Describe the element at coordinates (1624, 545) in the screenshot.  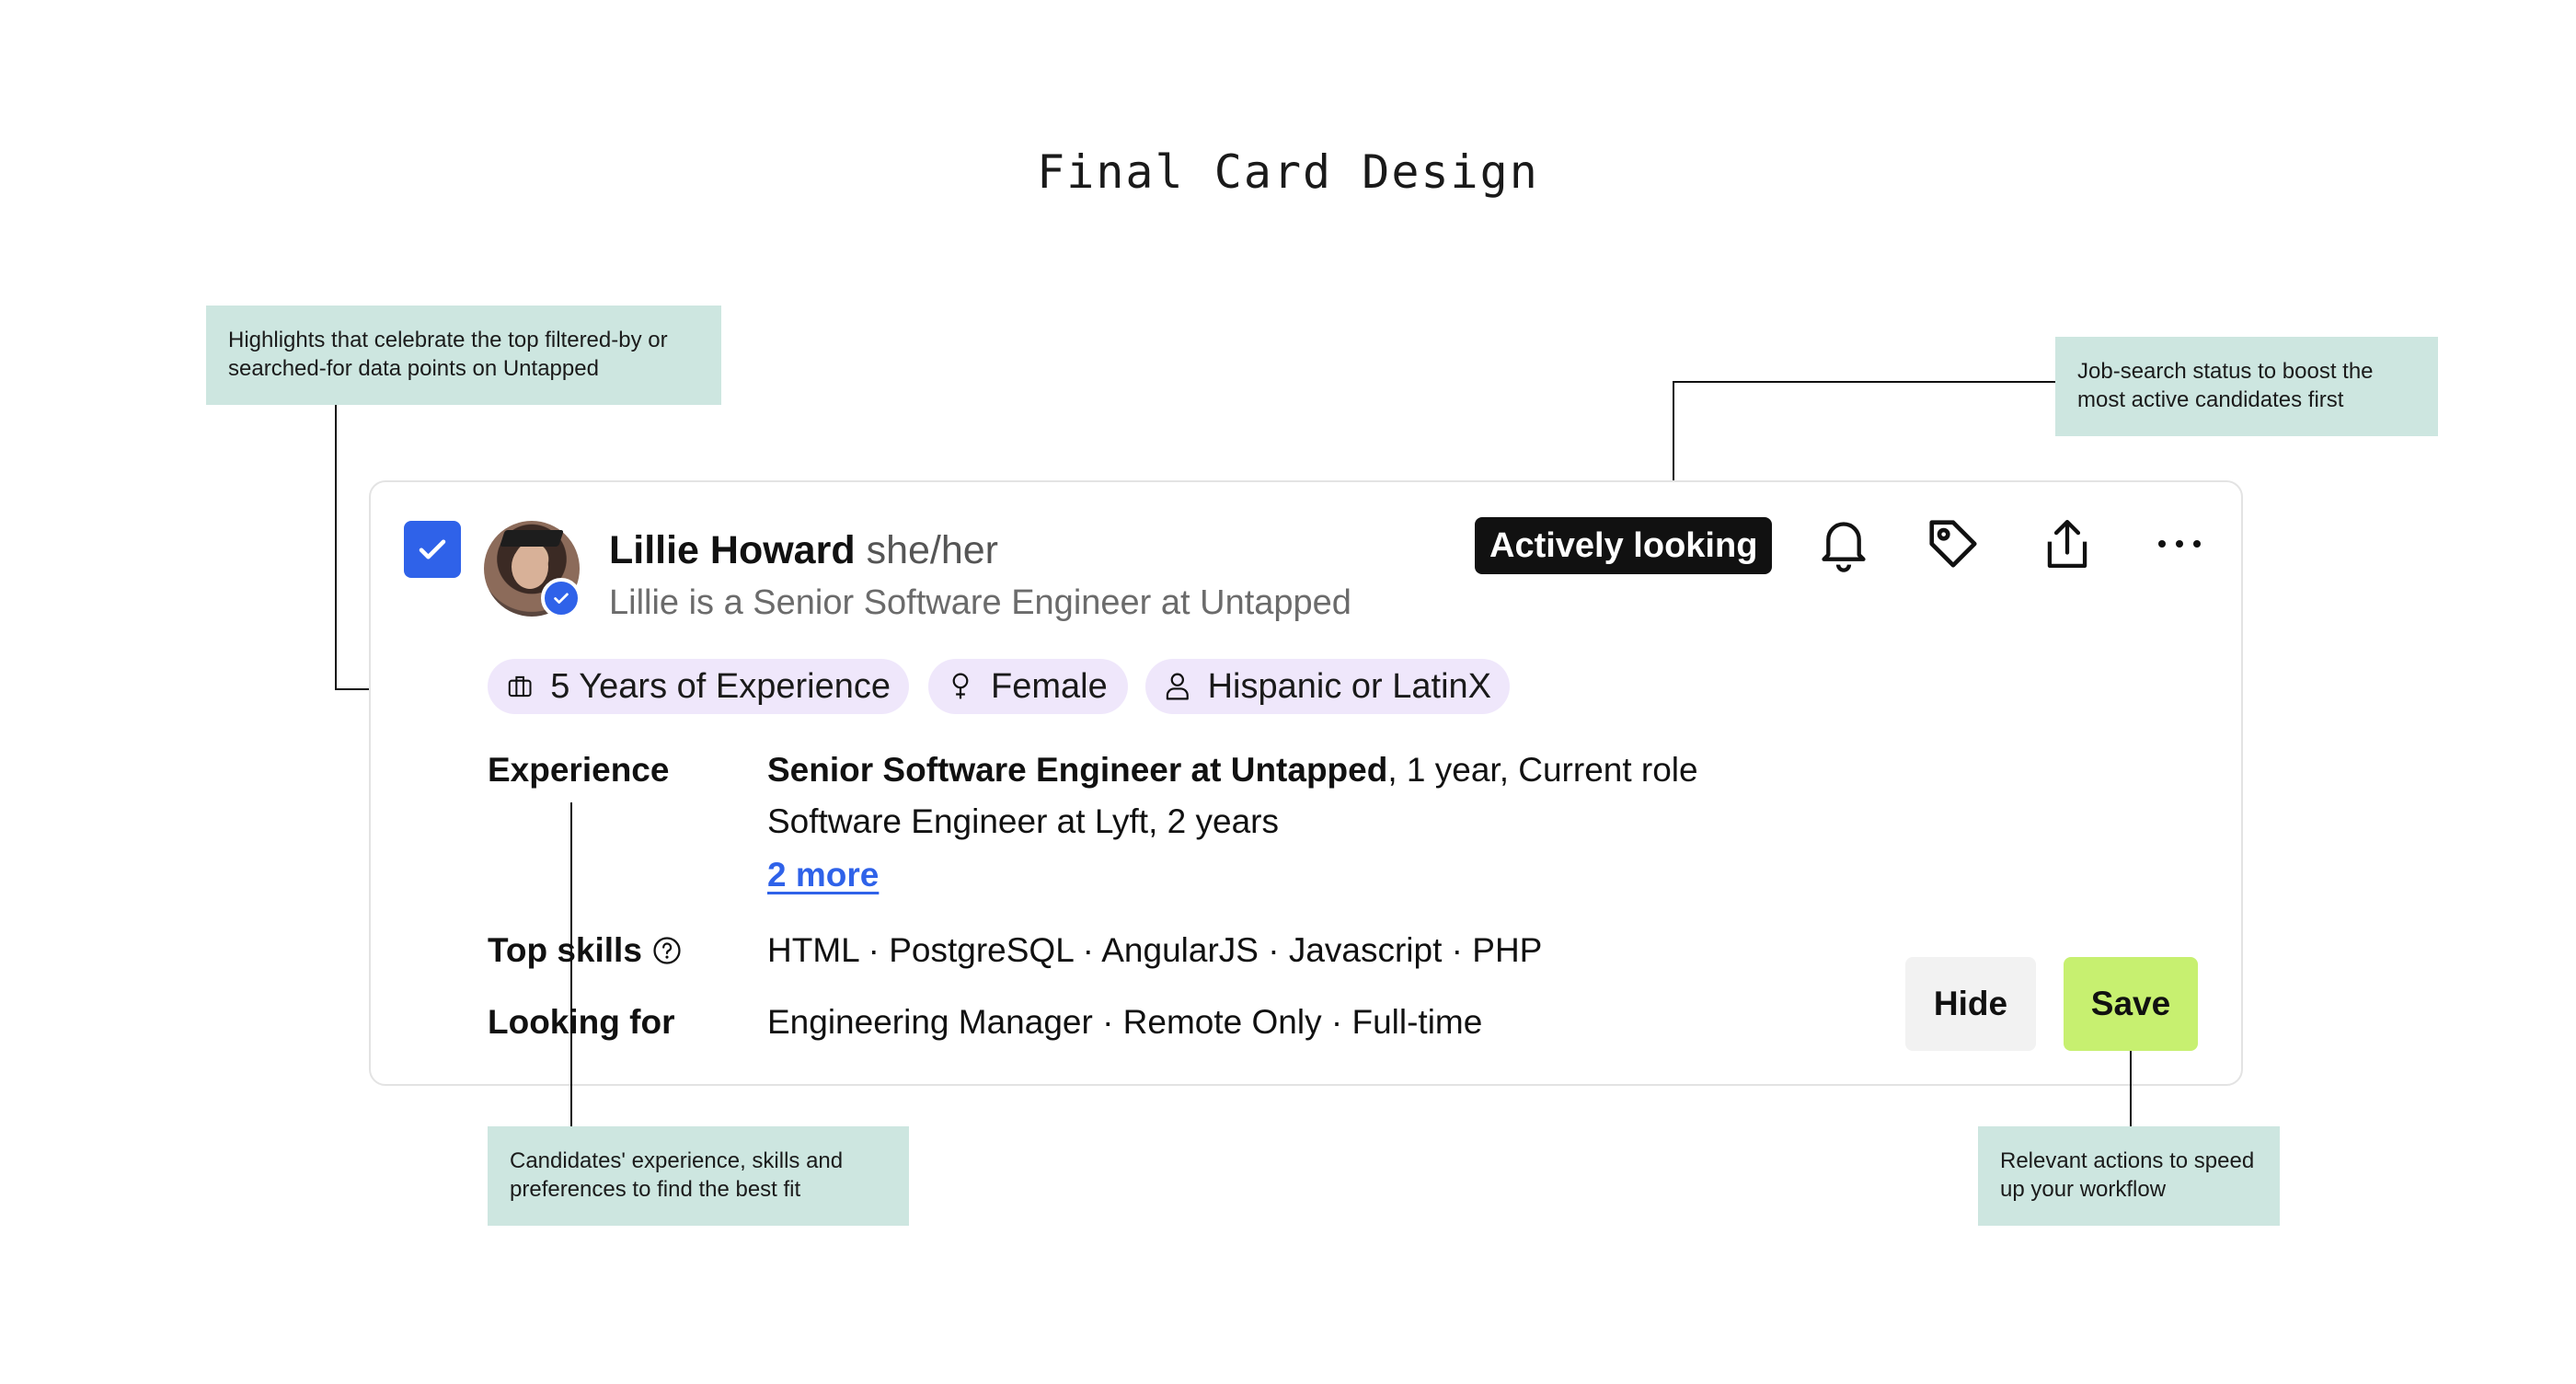
I see `status-badge: Actively looking` at that location.